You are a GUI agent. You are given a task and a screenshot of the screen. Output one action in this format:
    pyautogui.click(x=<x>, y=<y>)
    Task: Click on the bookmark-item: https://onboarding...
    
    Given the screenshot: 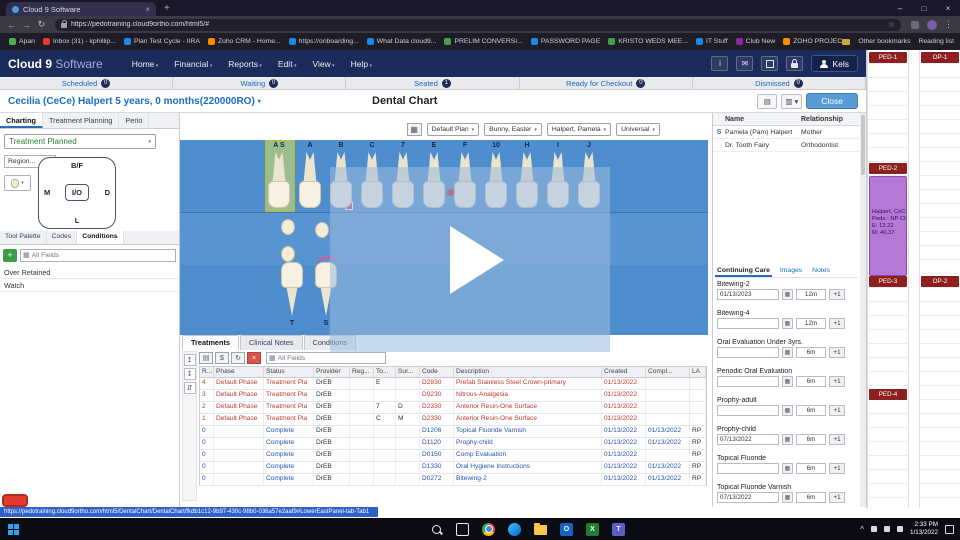 What is the action you would take?
    pyautogui.click(x=324, y=41)
    